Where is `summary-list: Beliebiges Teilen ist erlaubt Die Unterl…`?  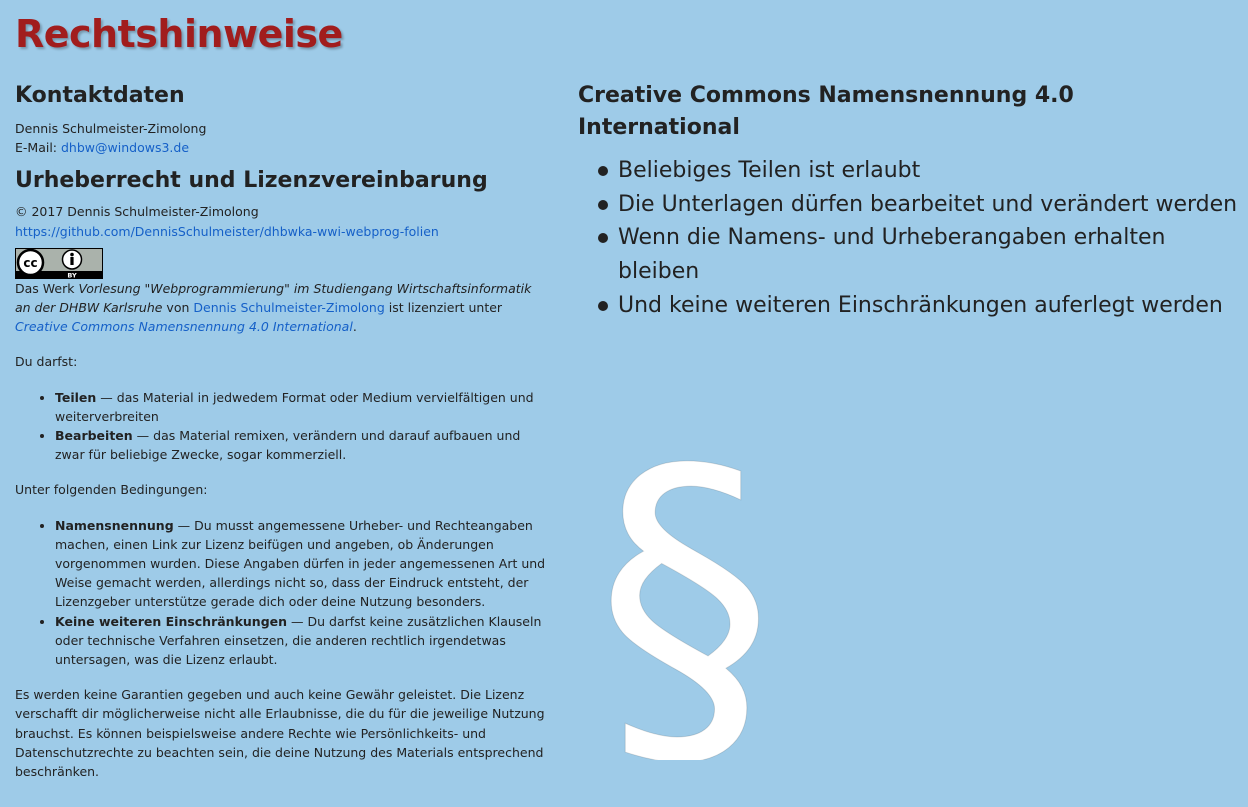 summary-list: Beliebiges Teilen ist erlaubt Die Unterl… is located at coordinates (908, 238).